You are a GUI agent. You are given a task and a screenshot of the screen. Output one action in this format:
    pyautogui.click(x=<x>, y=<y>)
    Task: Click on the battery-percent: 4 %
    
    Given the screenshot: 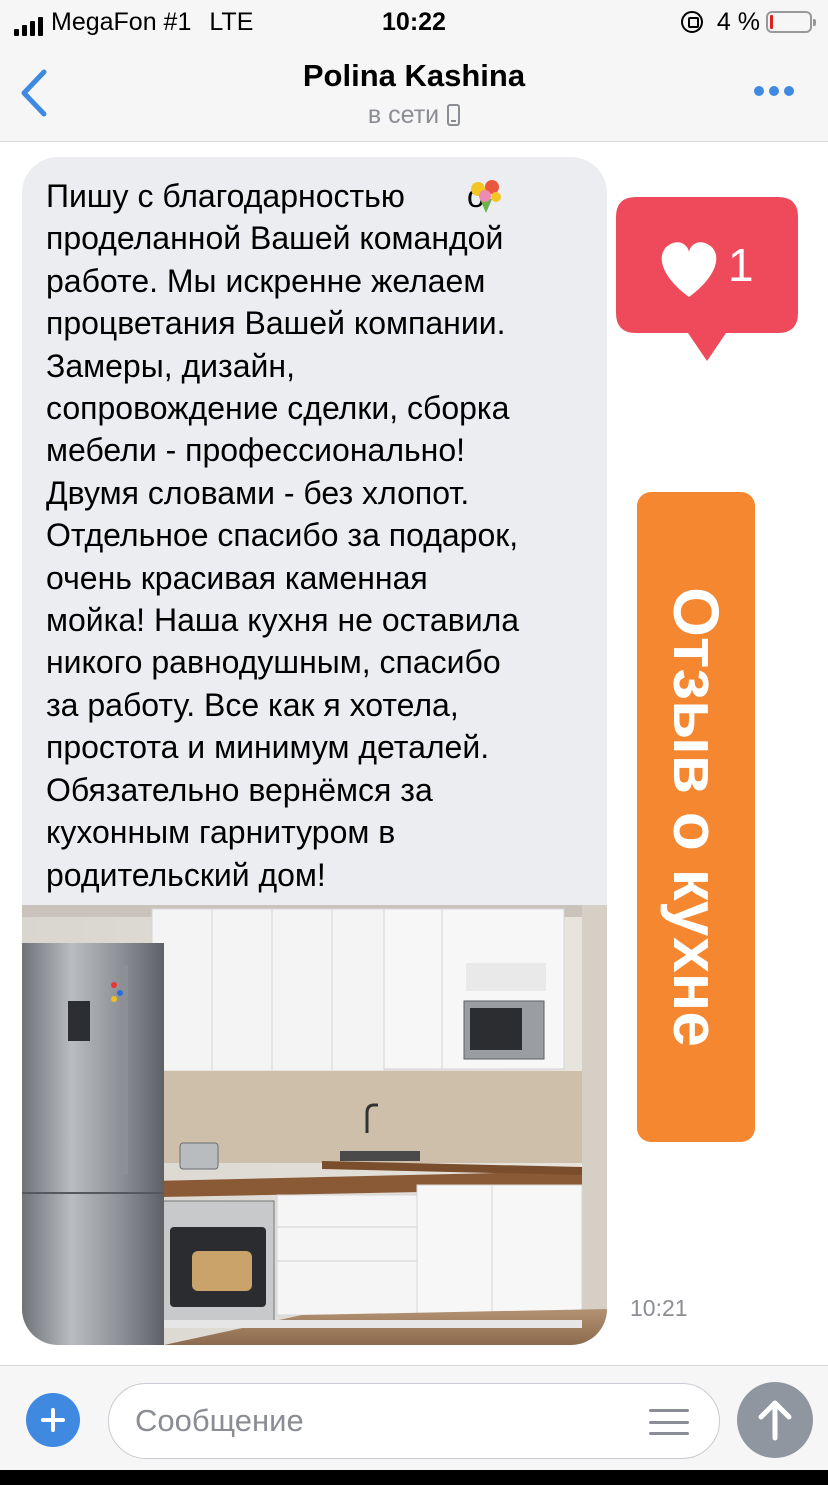 What is the action you would take?
    pyautogui.click(x=738, y=22)
    